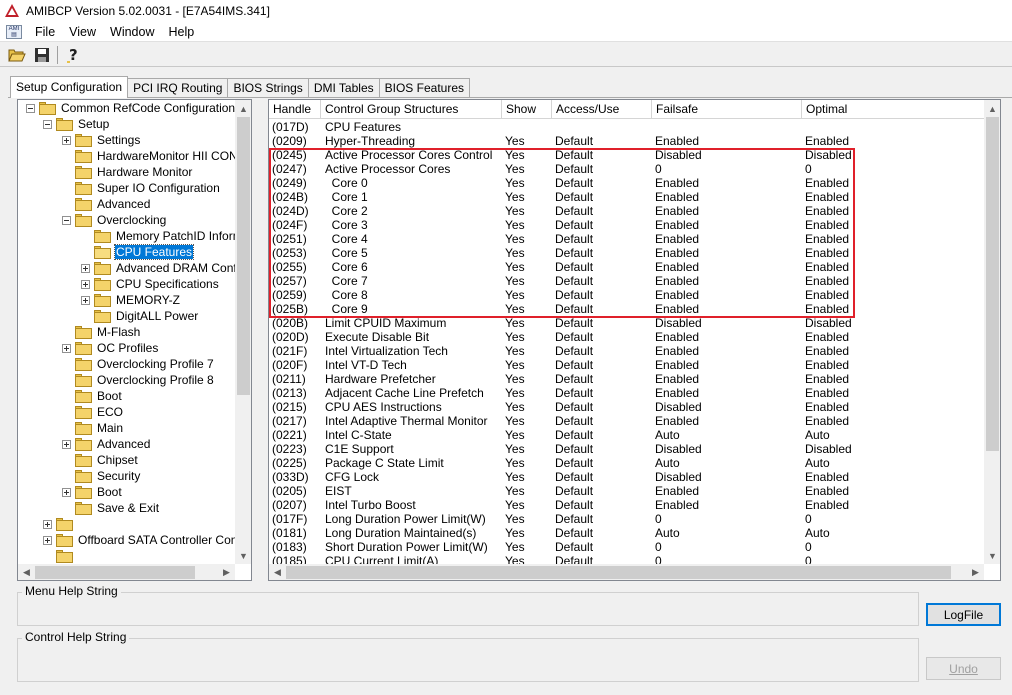  Describe the element at coordinates (627, 309) in the screenshot. I see `table-row: (025B) Core 9 Yes Default Enabled Enabled` at that location.